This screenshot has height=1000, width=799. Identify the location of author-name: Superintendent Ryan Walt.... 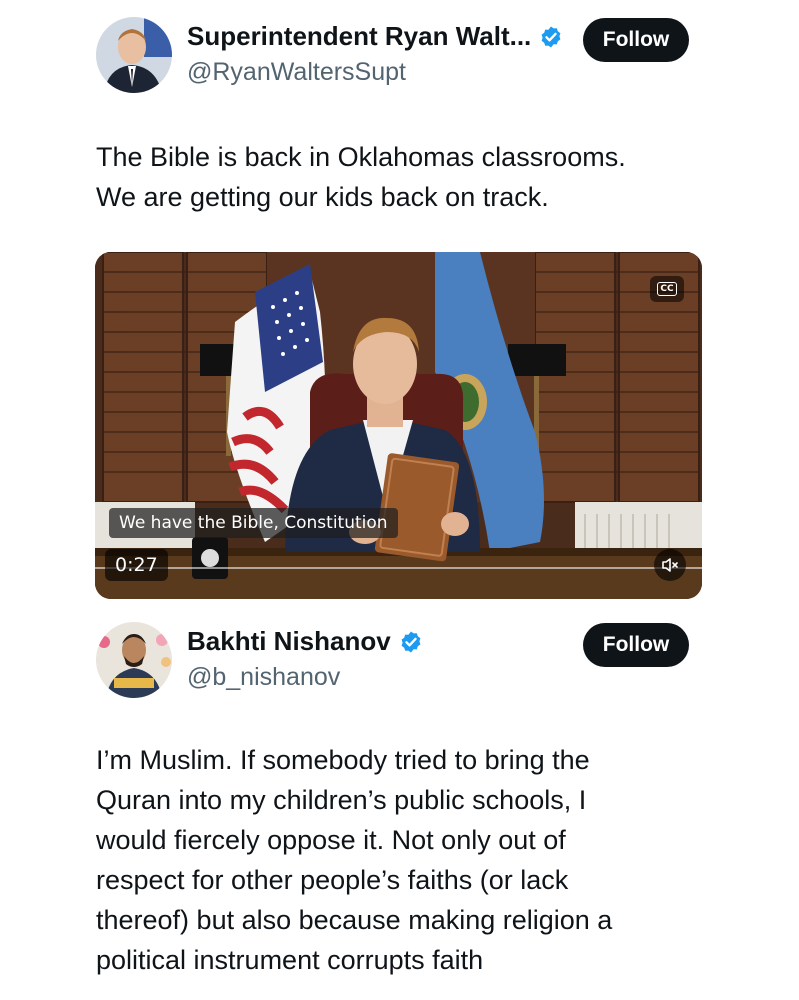
(359, 36).